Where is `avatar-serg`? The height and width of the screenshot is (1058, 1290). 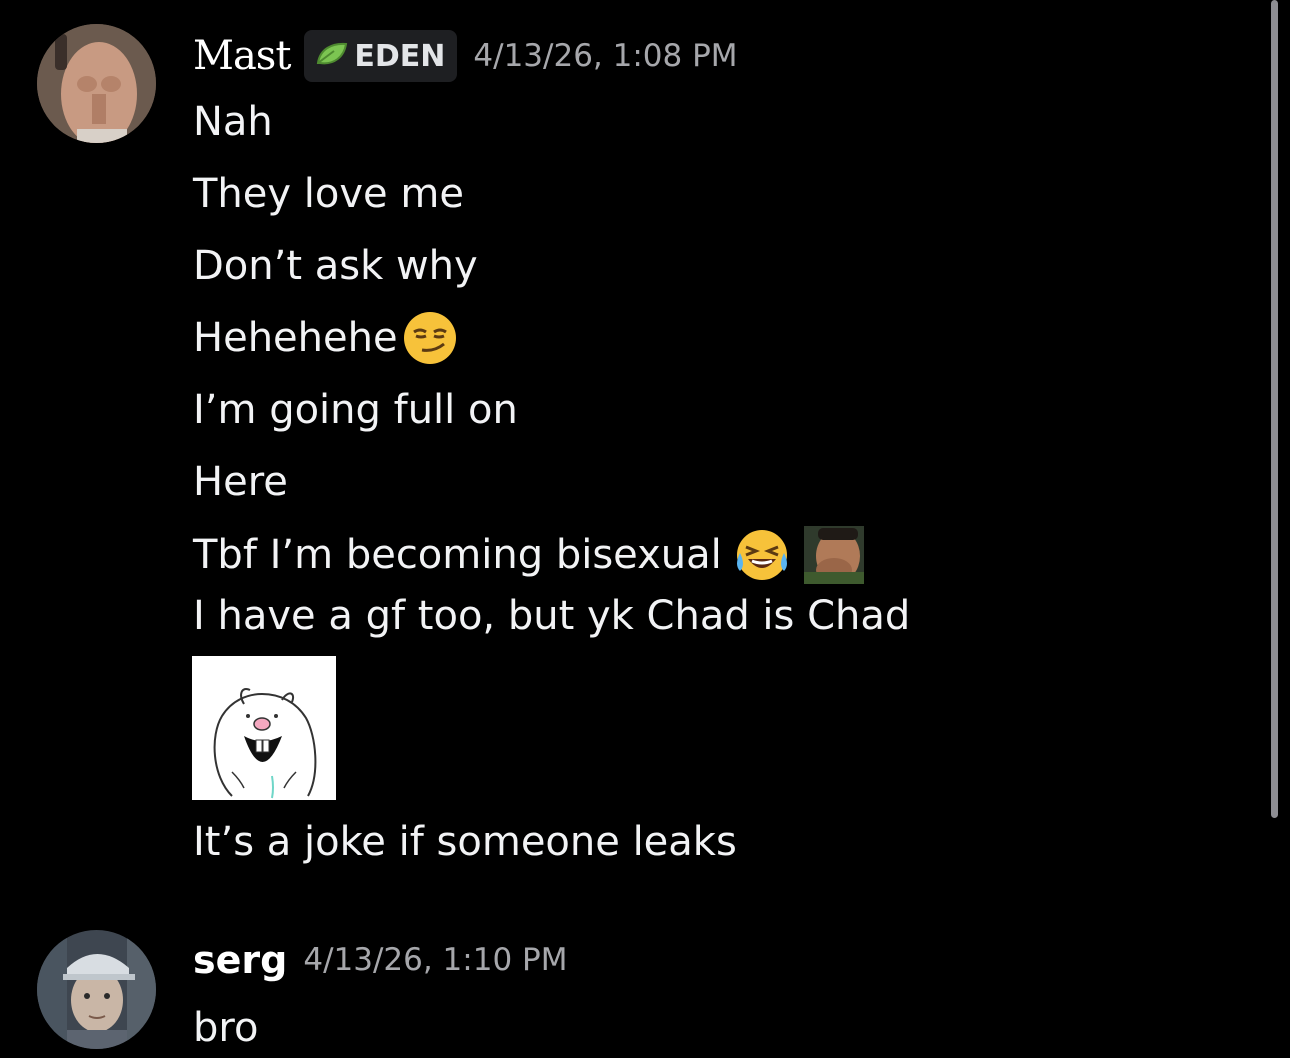 avatar-serg is located at coordinates (96, 989).